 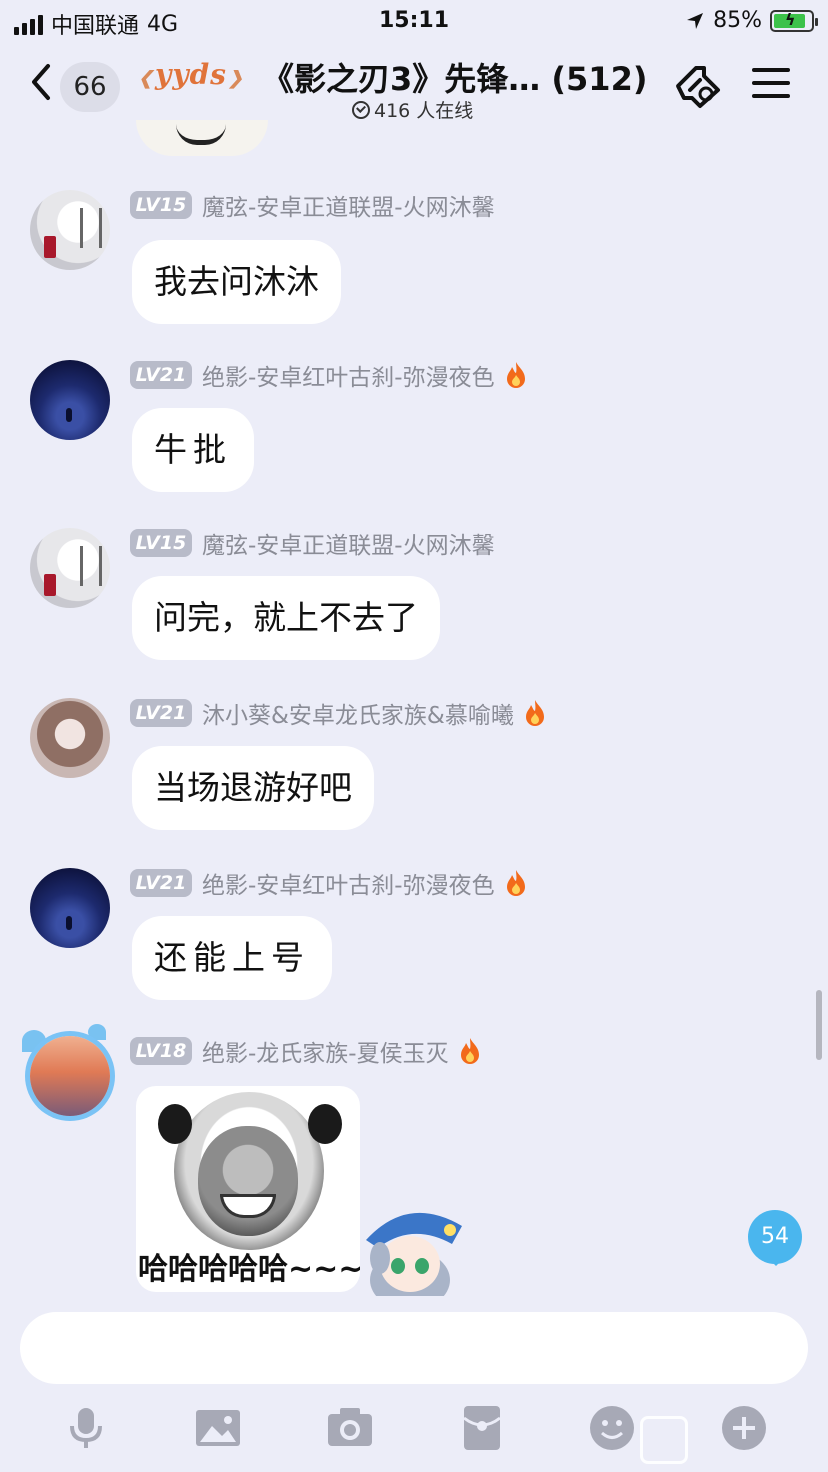 I want to click on group-title: 《影之刃3》先锋… (512), so click(x=454, y=77).